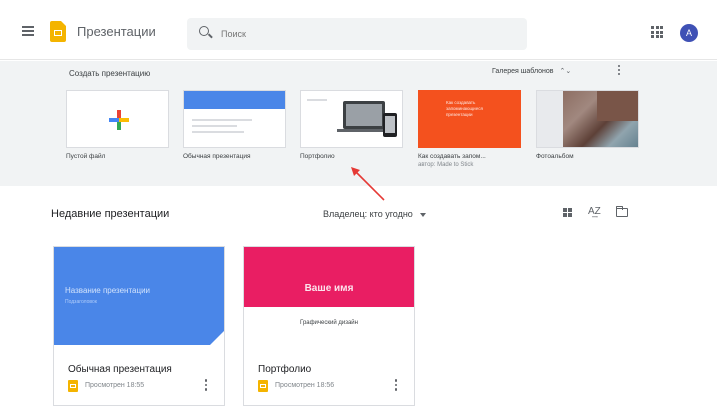  I want to click on doc-opened-time: Просмотрен 18:55, so click(115, 385).